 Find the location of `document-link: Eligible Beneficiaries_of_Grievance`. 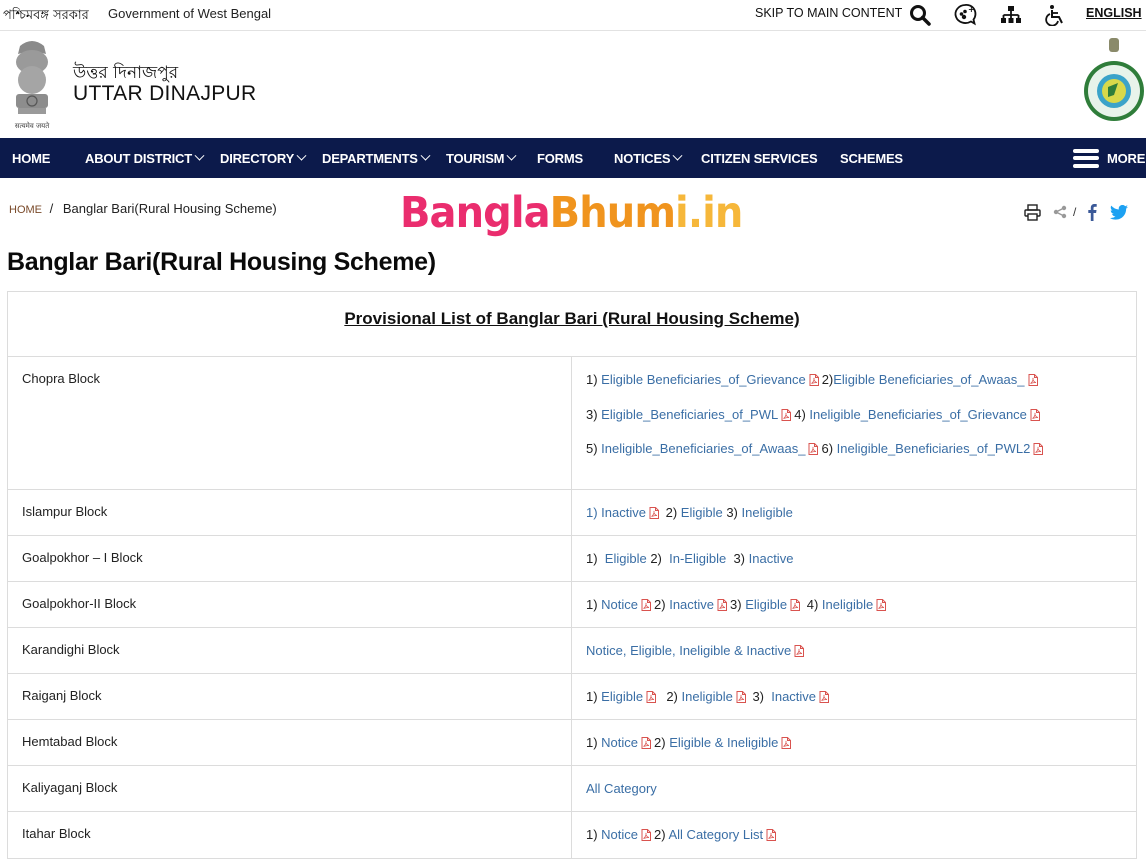

document-link: Eligible Beneficiaries_of_Grievance is located at coordinates (703, 379).